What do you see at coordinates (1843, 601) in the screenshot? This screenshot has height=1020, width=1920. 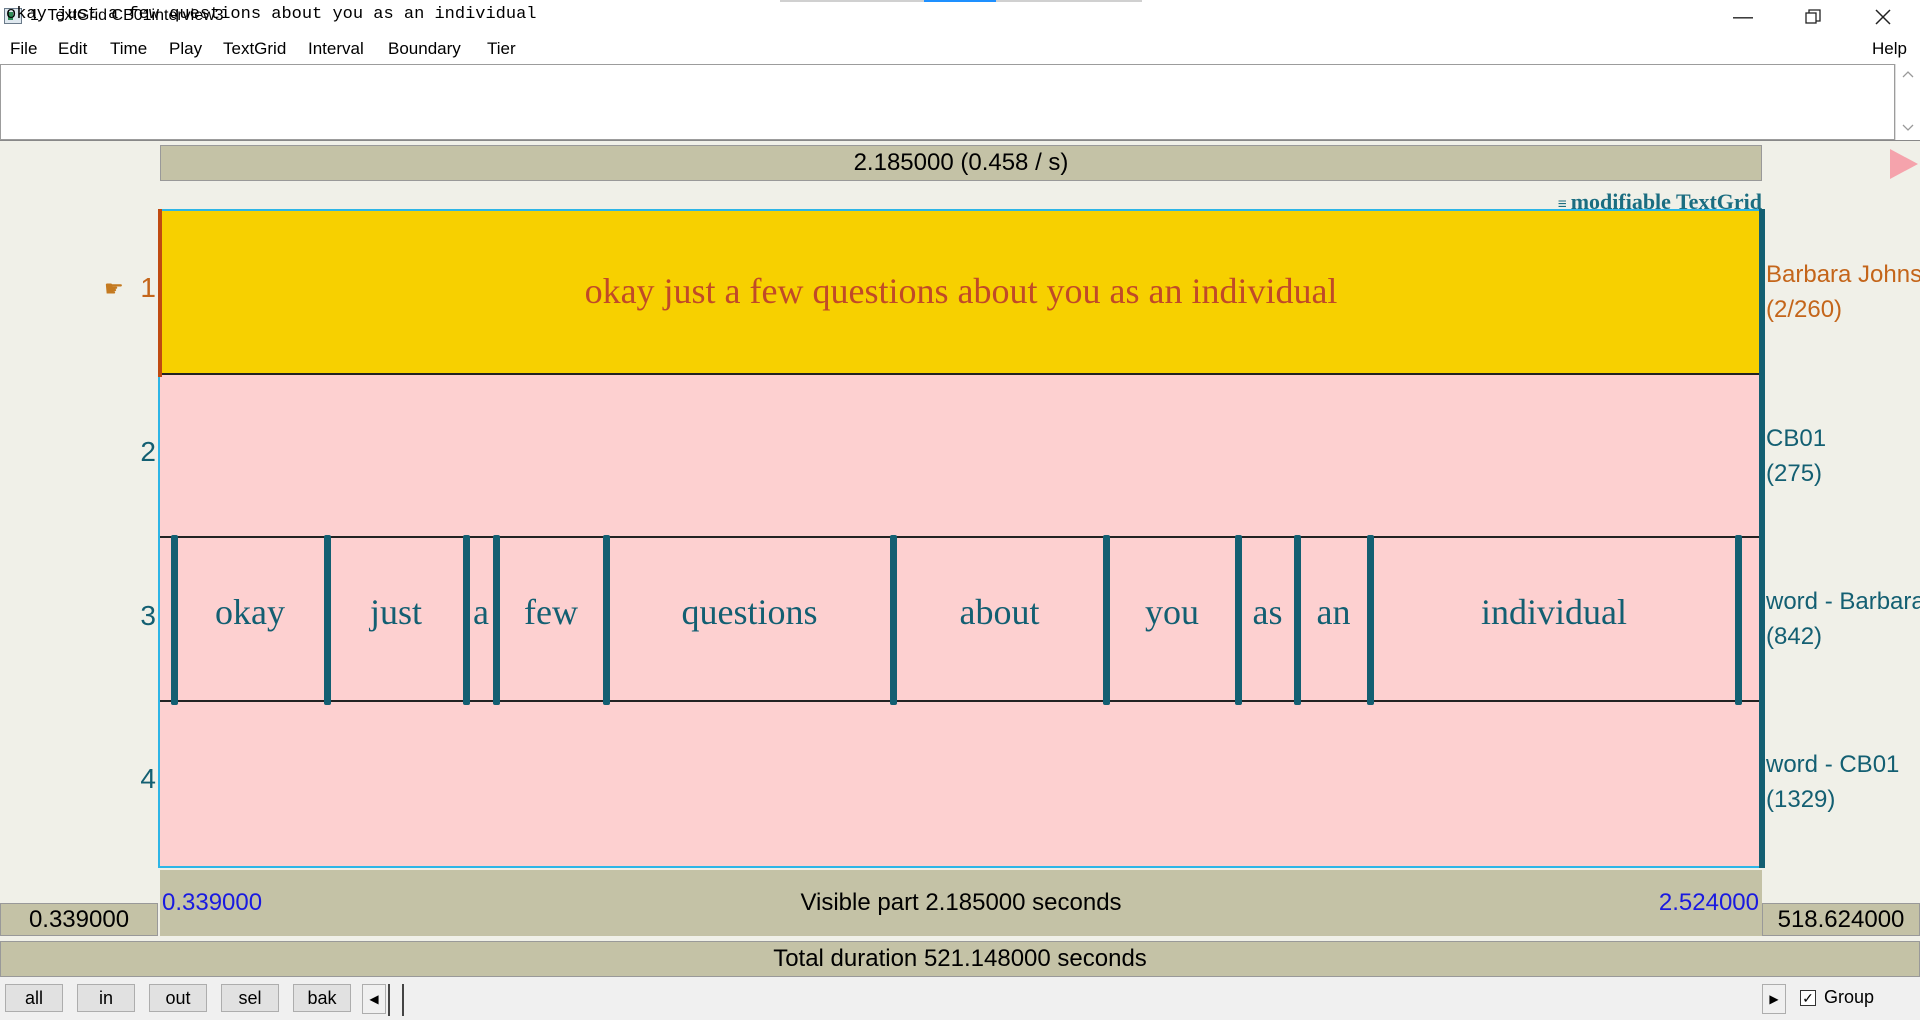 I see `tier-3-name-label: word - Barbara` at bounding box center [1843, 601].